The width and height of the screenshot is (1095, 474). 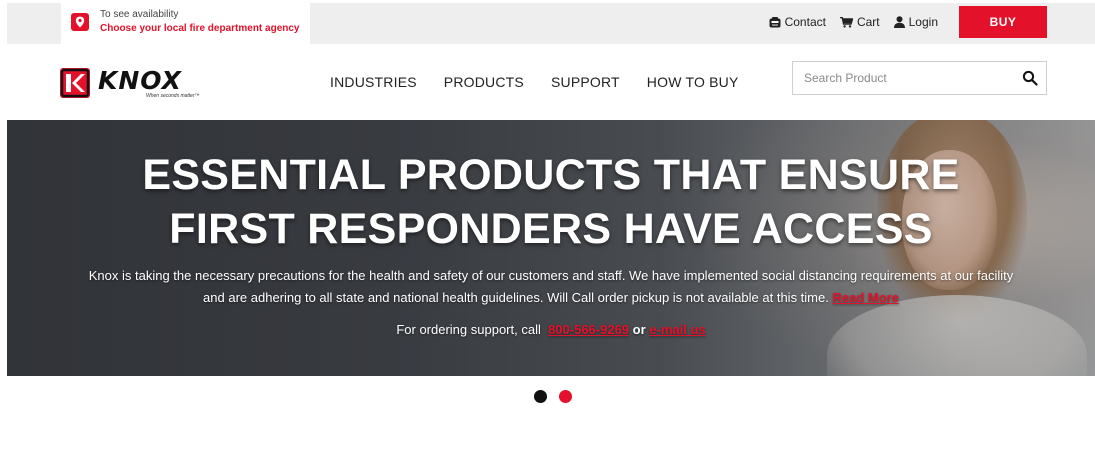 What do you see at coordinates (553, 396) in the screenshot?
I see `carousel-dots` at bounding box center [553, 396].